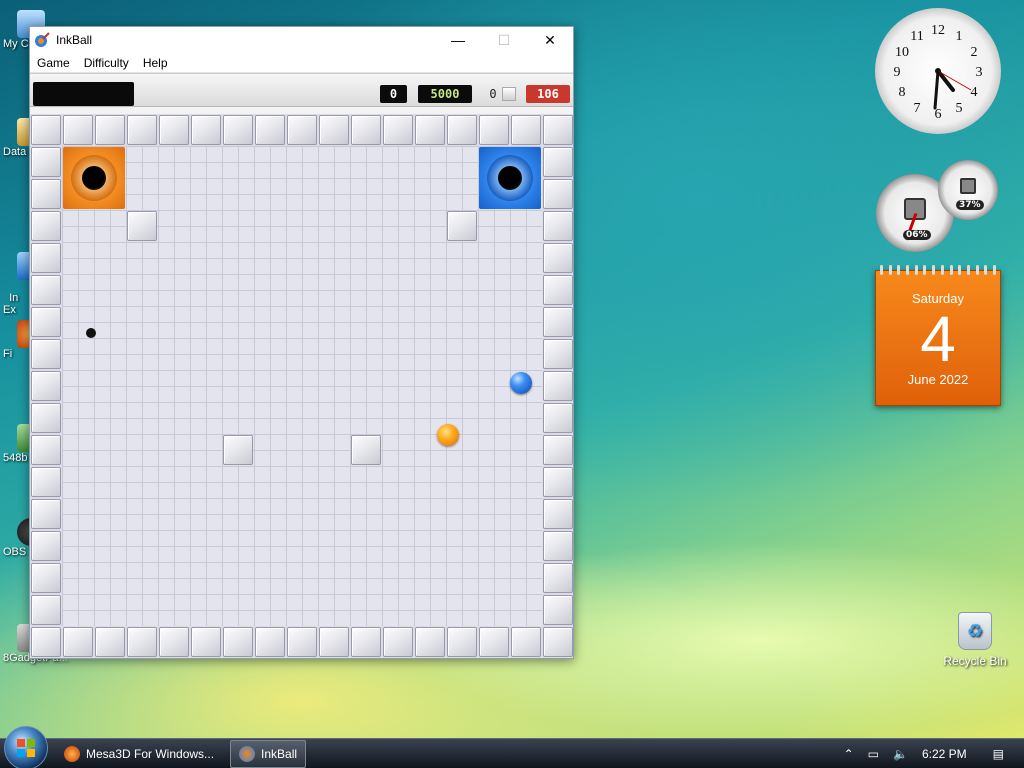 This screenshot has width=1024, height=768. I want to click on svg-text: 10, so click(902, 52).